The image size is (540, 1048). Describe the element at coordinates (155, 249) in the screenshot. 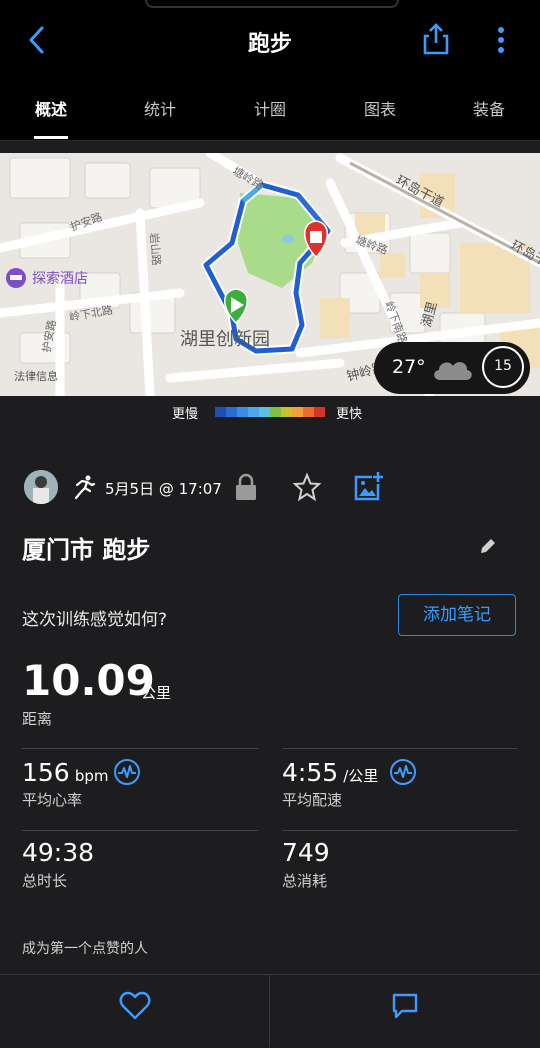

I see `map-road-label: 岩山路` at that location.